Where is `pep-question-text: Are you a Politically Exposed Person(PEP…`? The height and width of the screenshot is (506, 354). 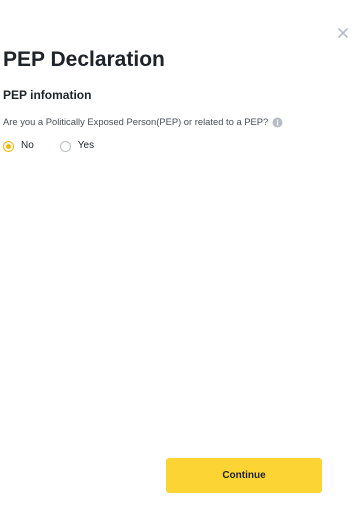 pep-question-text: Are you a Politically Exposed Person(PEP… is located at coordinates (136, 121).